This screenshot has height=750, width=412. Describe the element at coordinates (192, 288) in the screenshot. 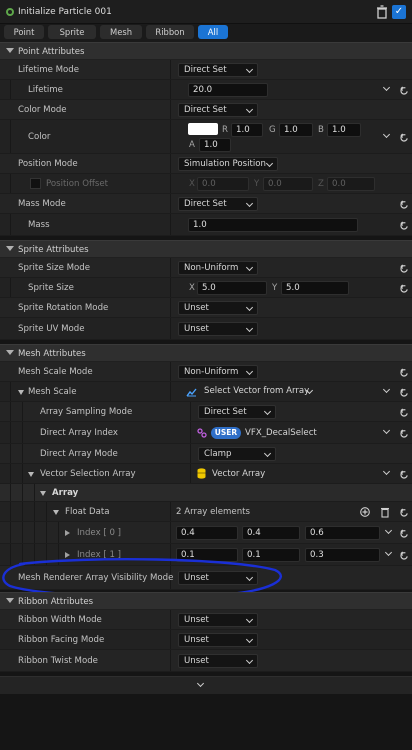

I see `x-axis-label: X` at that location.